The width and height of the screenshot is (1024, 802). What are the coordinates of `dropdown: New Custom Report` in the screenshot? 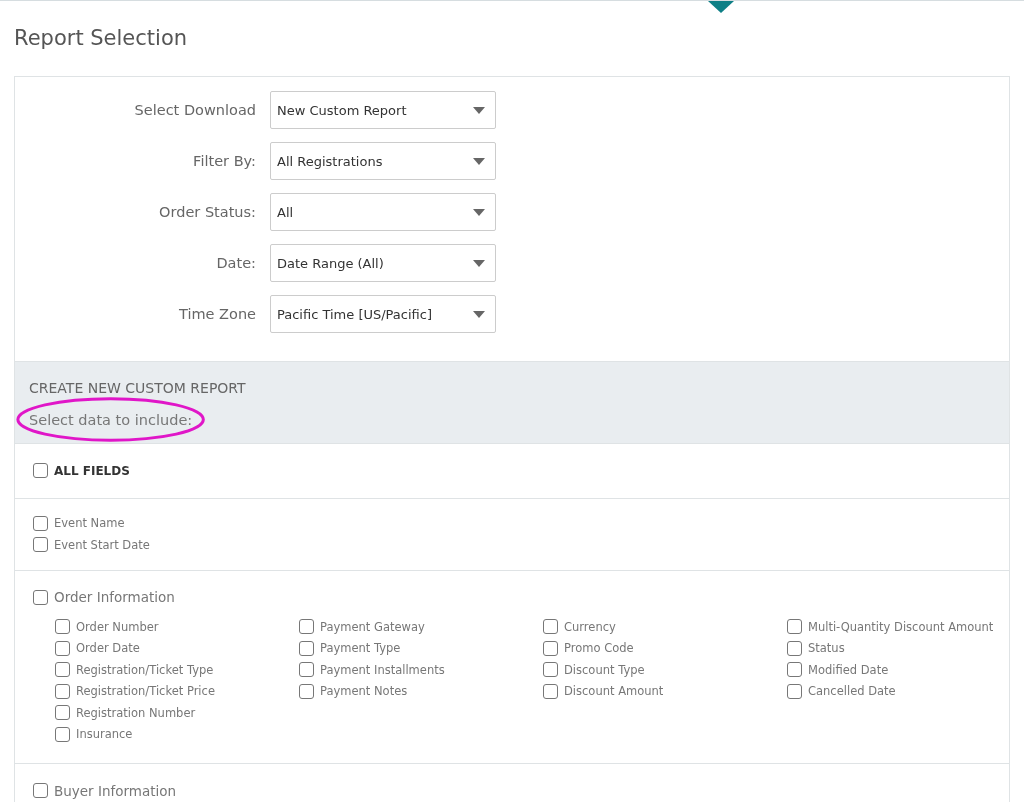 It's located at (383, 110).